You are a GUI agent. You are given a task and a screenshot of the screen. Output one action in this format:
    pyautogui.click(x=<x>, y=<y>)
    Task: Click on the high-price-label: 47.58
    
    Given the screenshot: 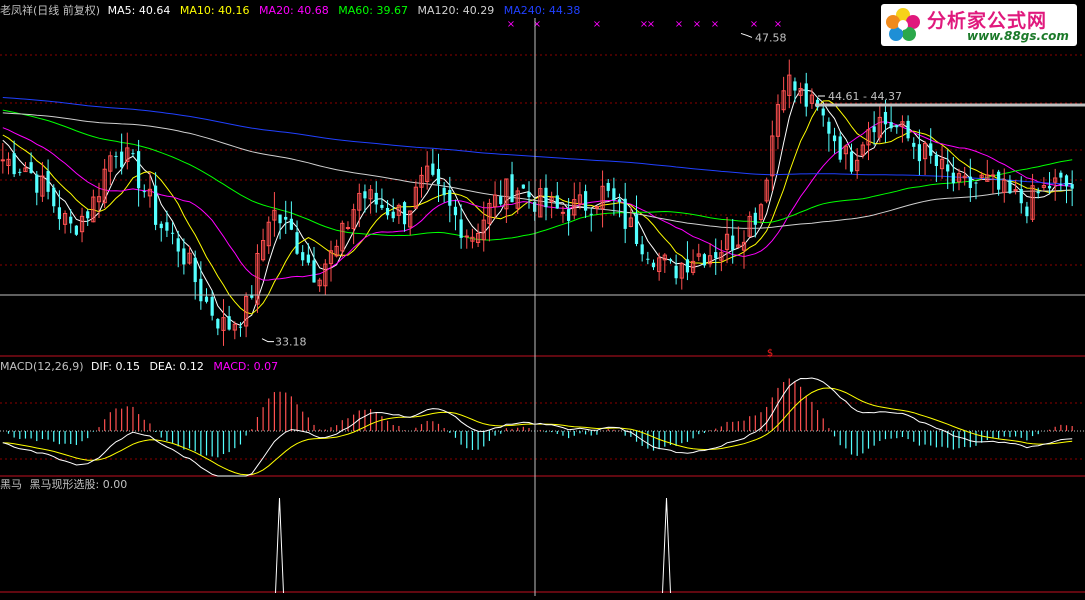 What is the action you would take?
    pyautogui.click(x=771, y=37)
    